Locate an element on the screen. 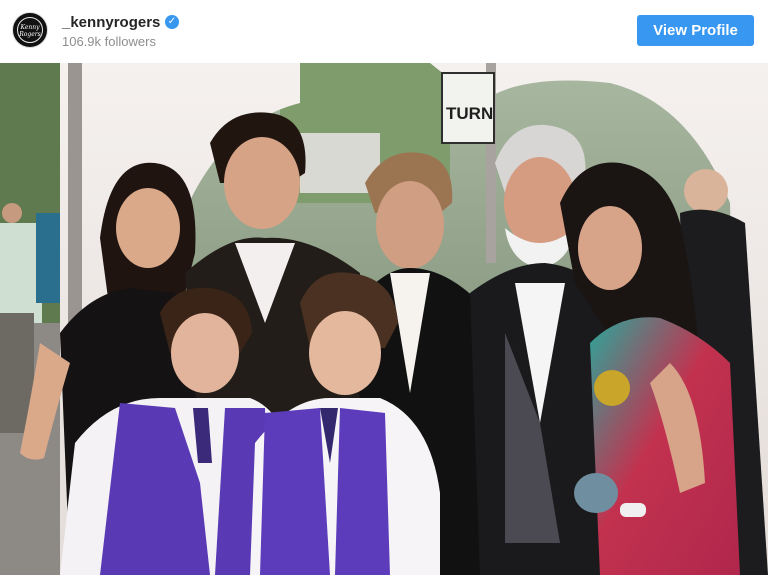 This screenshot has width=768, height=575. username: _kennyrogers is located at coordinates (111, 22).